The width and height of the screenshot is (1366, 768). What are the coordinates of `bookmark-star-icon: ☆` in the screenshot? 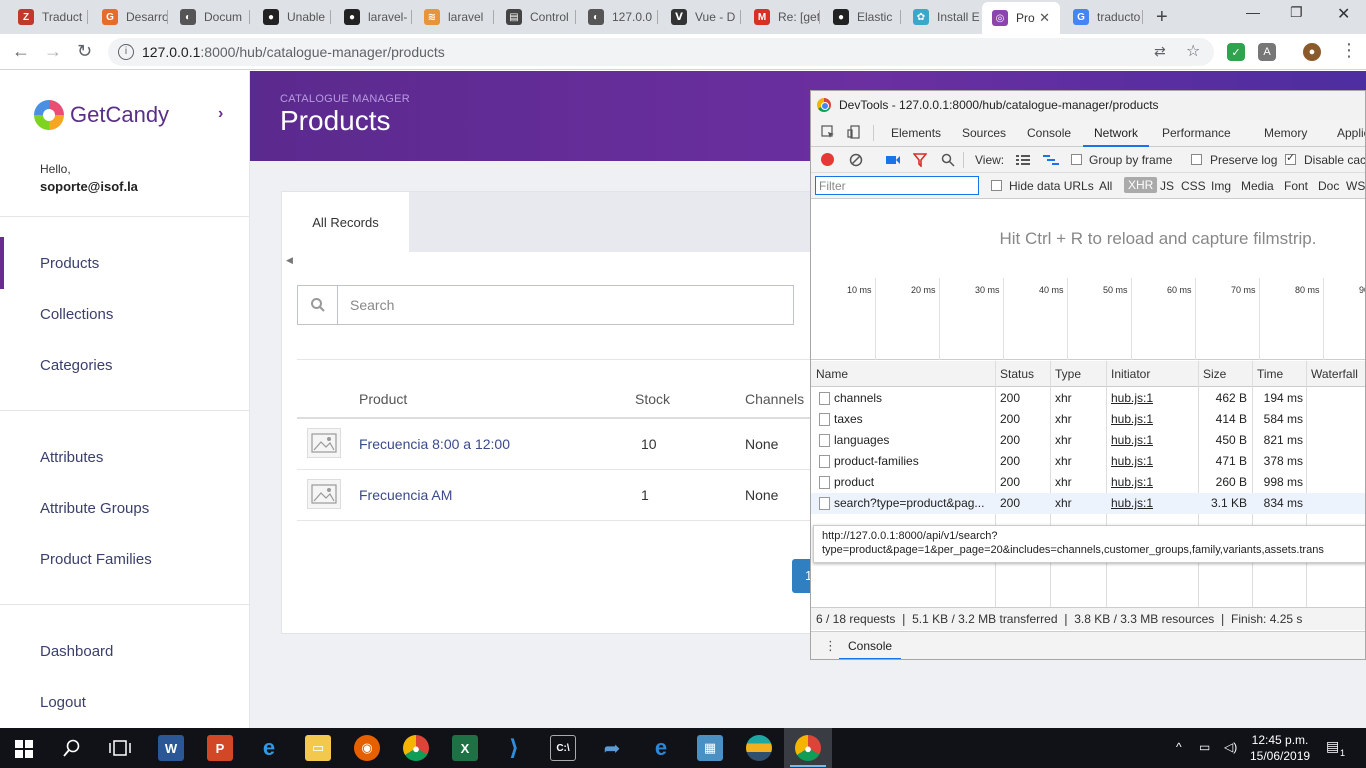 It's located at (1193, 51).